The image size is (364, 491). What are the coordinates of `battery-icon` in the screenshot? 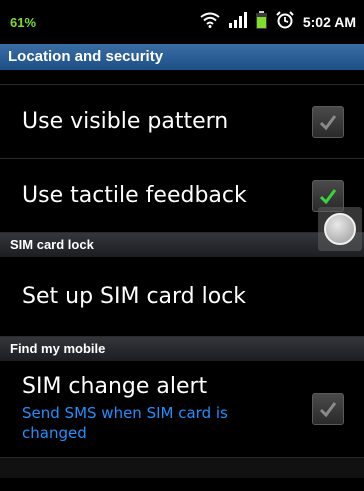 It's located at (261, 22).